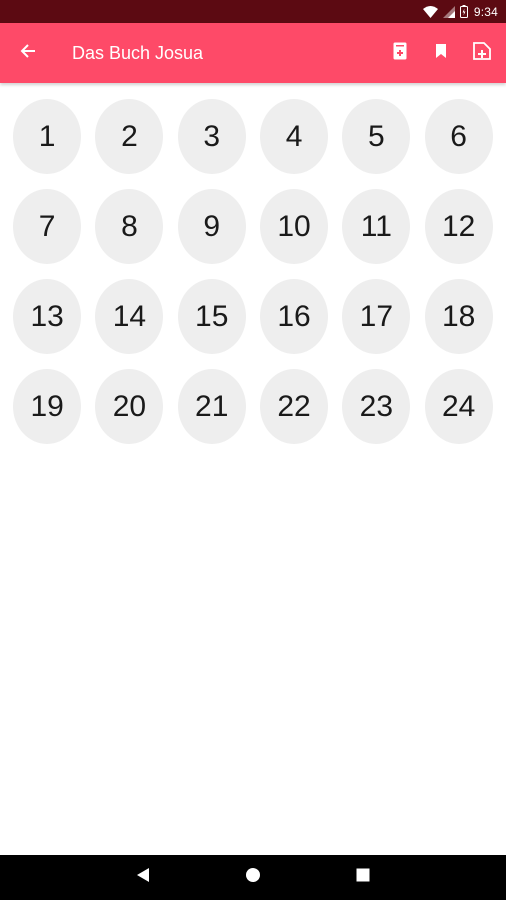 The height and width of the screenshot is (900, 506). Describe the element at coordinates (47, 136) in the screenshot. I see `chapter-button: 1` at that location.